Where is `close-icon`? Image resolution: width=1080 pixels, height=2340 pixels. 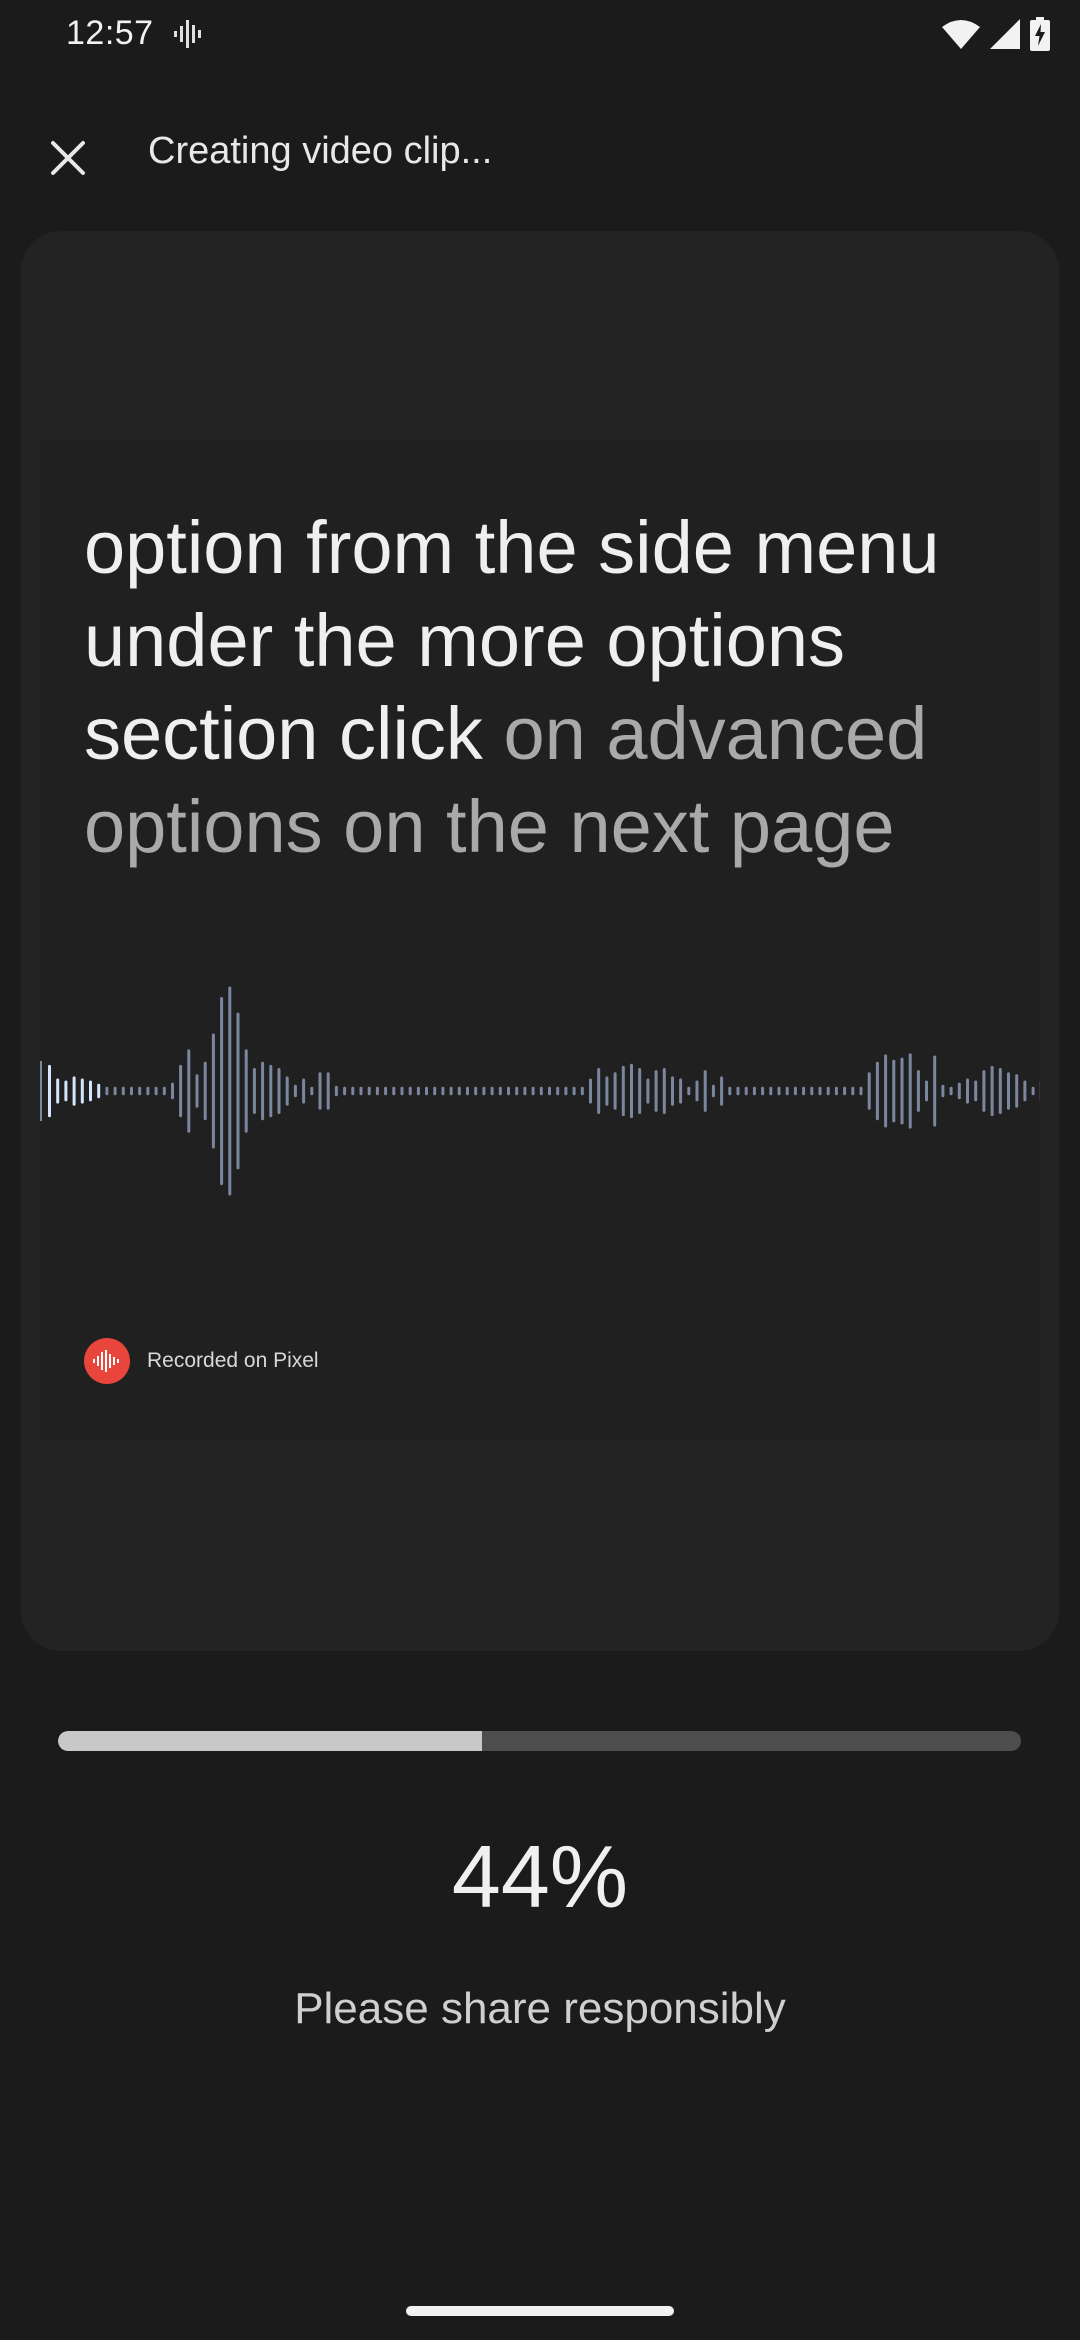
close-icon is located at coordinates (68, 158).